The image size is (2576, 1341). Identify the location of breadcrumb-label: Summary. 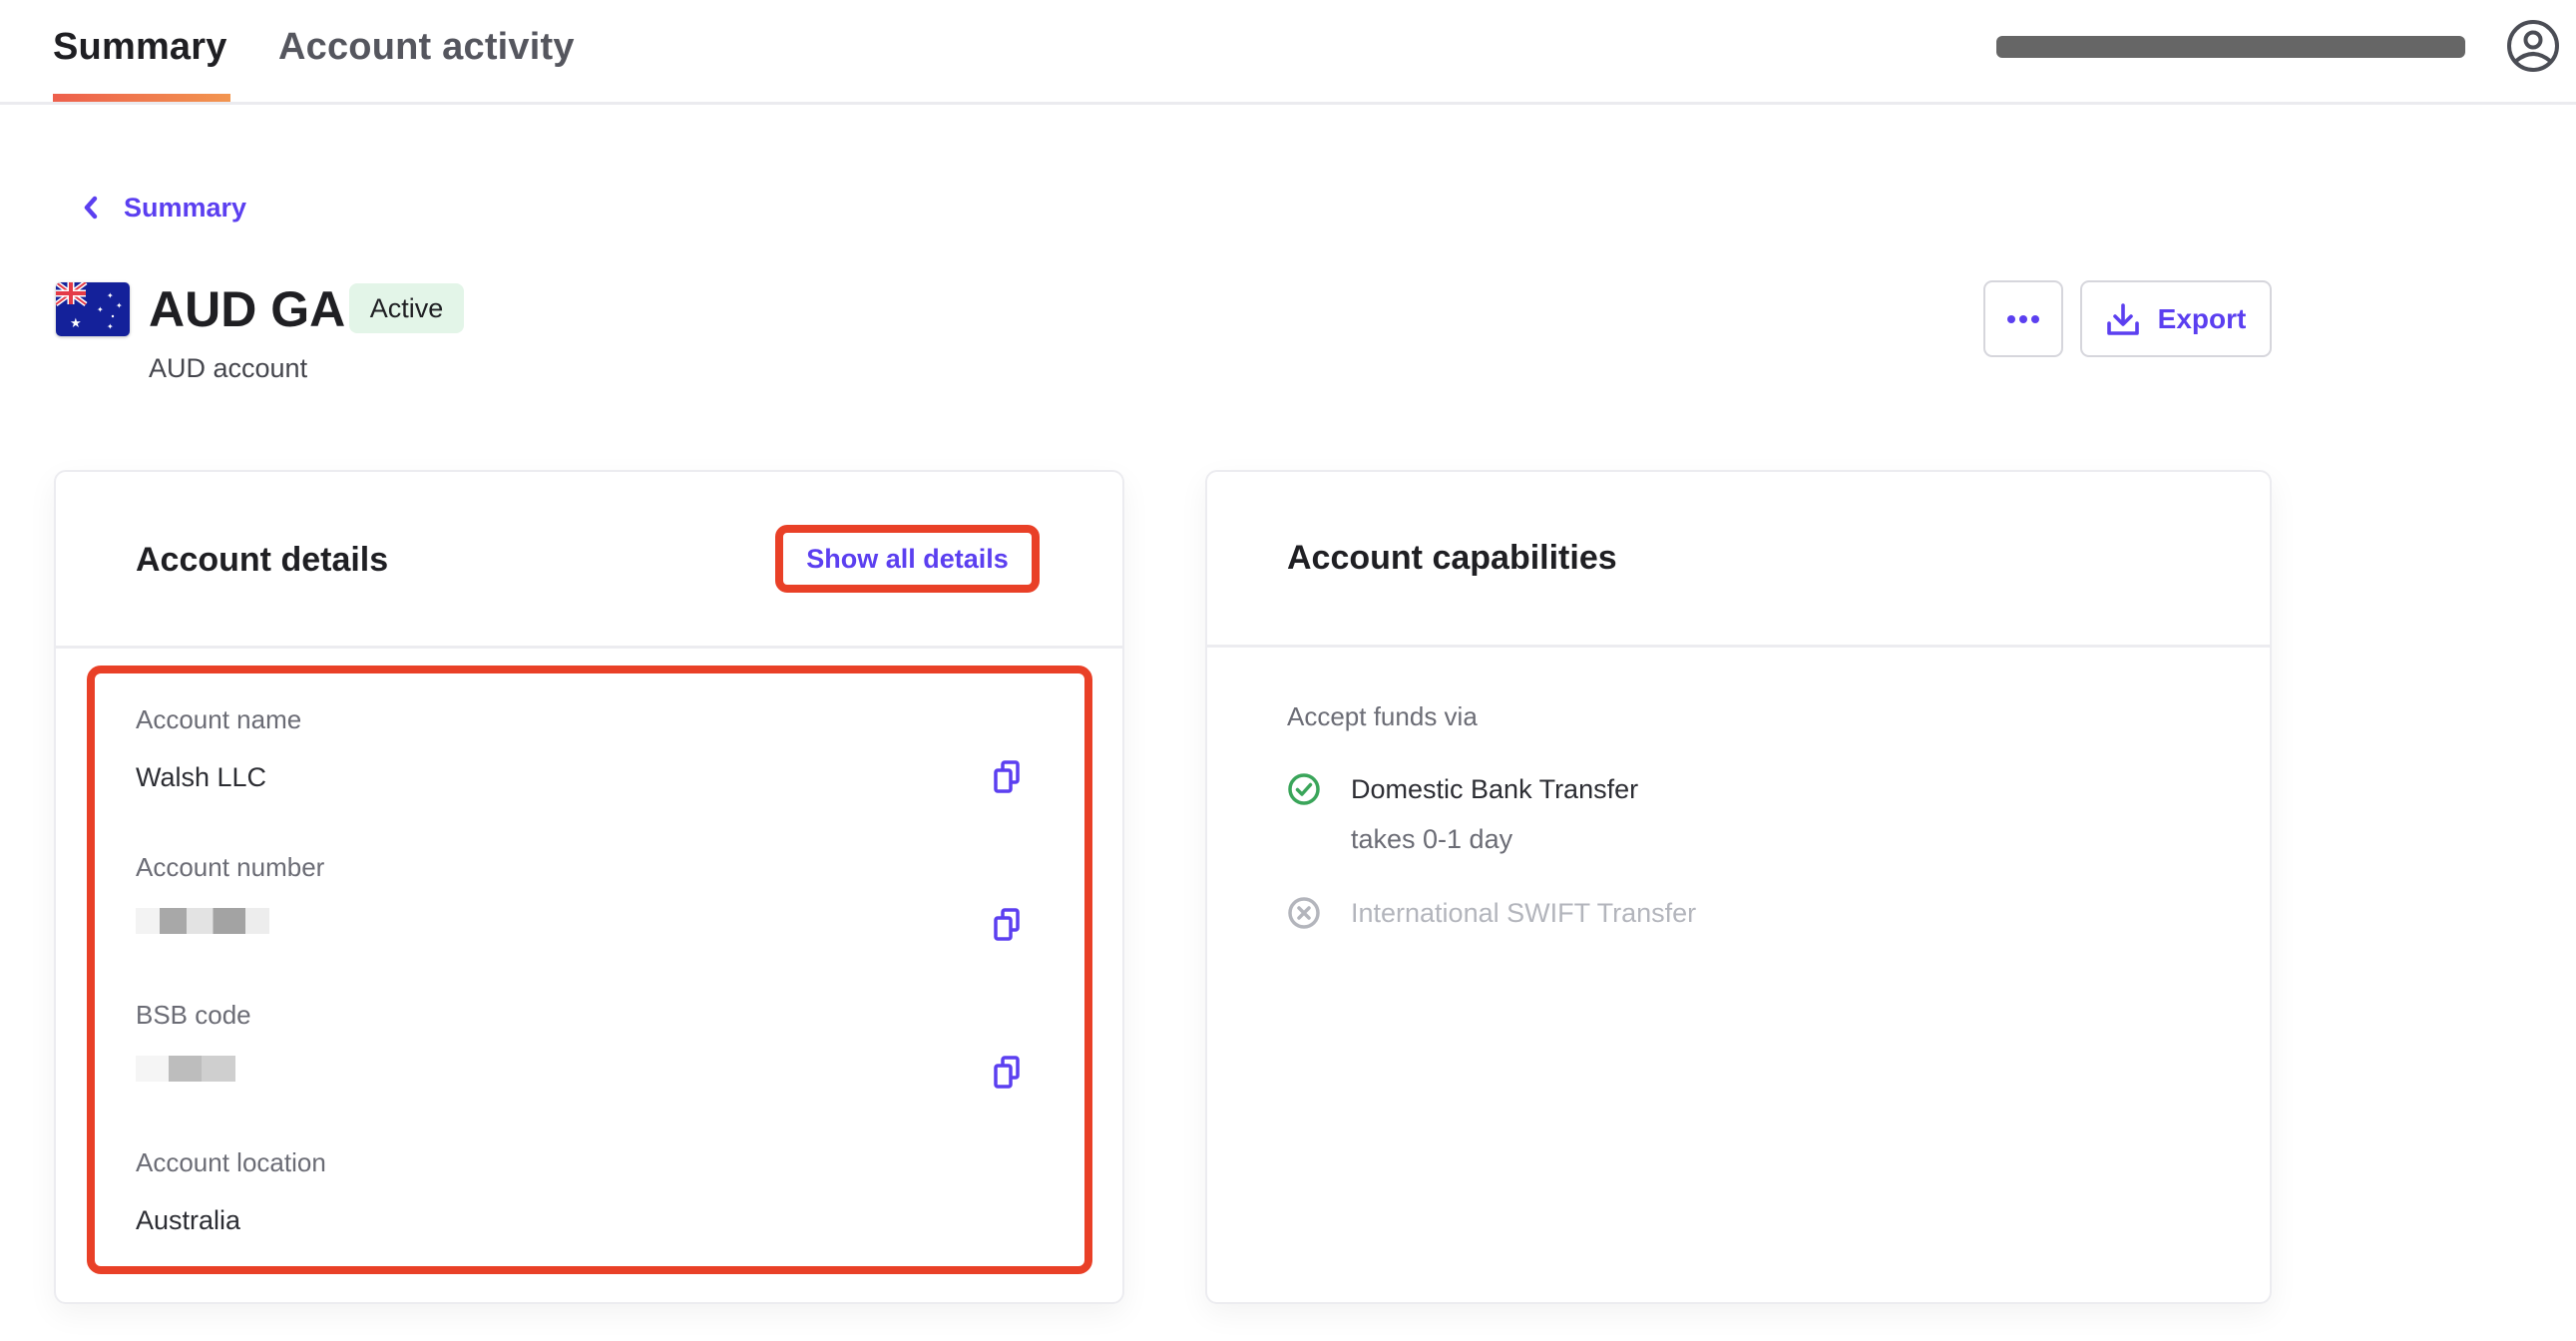
(185, 207).